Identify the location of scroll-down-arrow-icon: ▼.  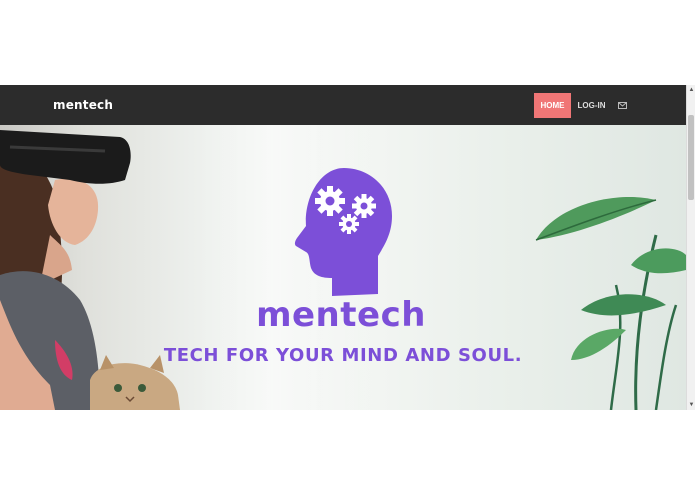
(691, 405).